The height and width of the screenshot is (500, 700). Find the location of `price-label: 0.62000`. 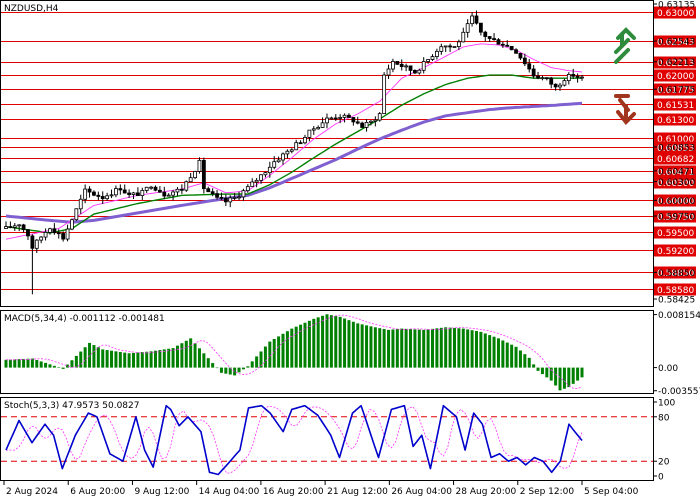

price-label: 0.62000 is located at coordinates (675, 75).